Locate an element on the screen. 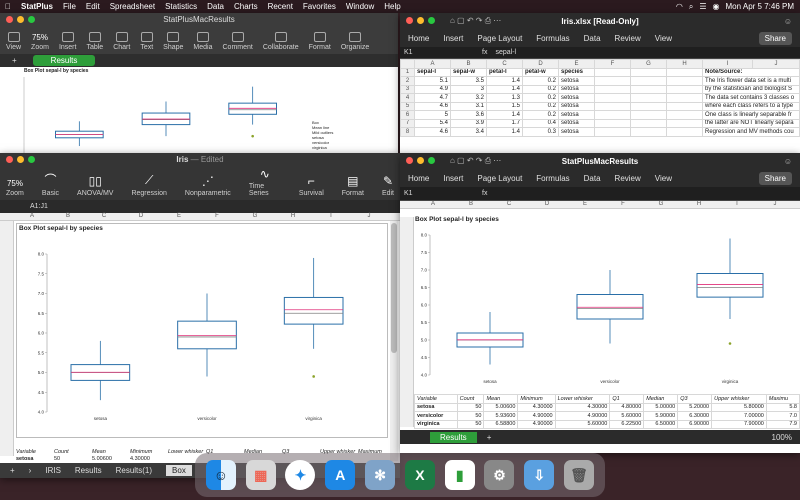 The image size is (800, 500). tab-results: Results is located at coordinates (88, 470).